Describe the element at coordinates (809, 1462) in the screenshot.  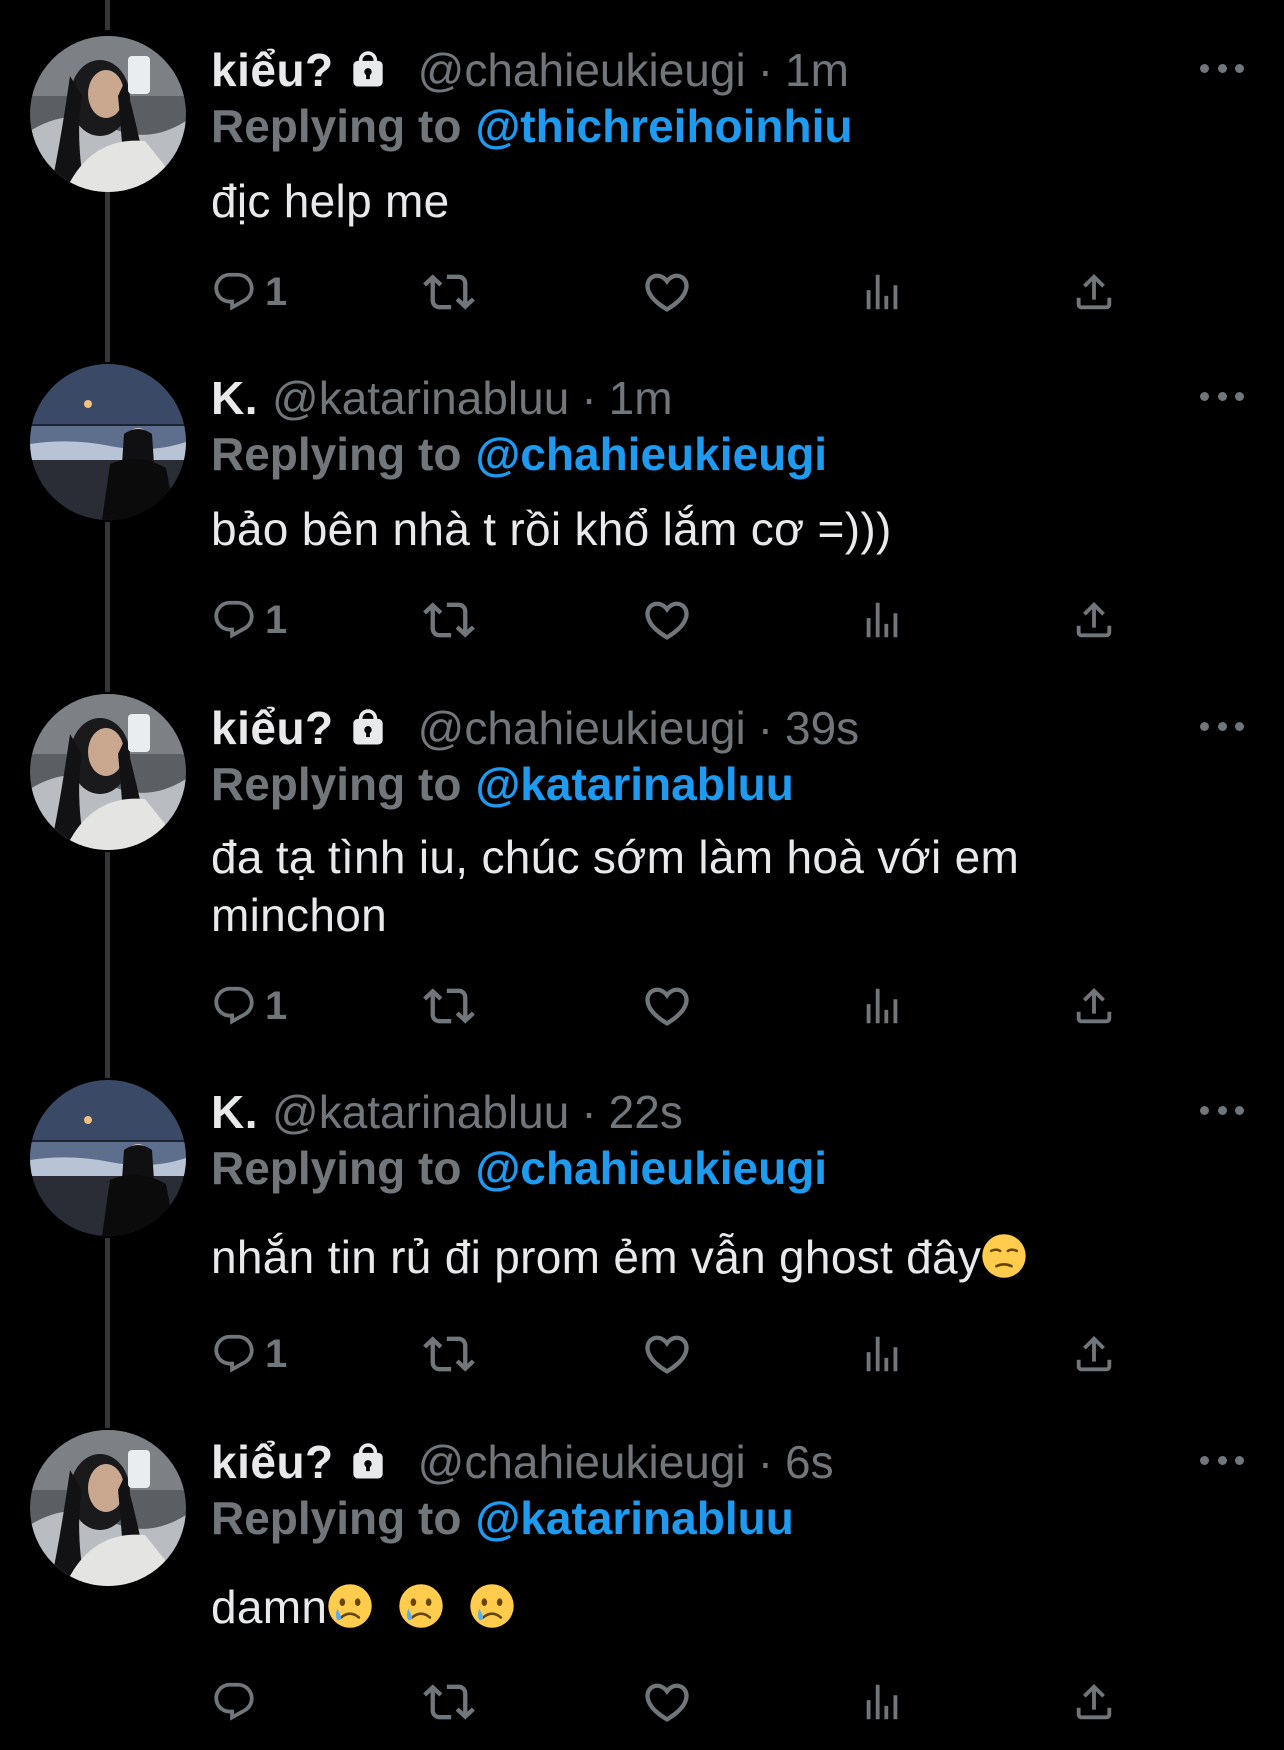
I see `timestamp: 6s` at that location.